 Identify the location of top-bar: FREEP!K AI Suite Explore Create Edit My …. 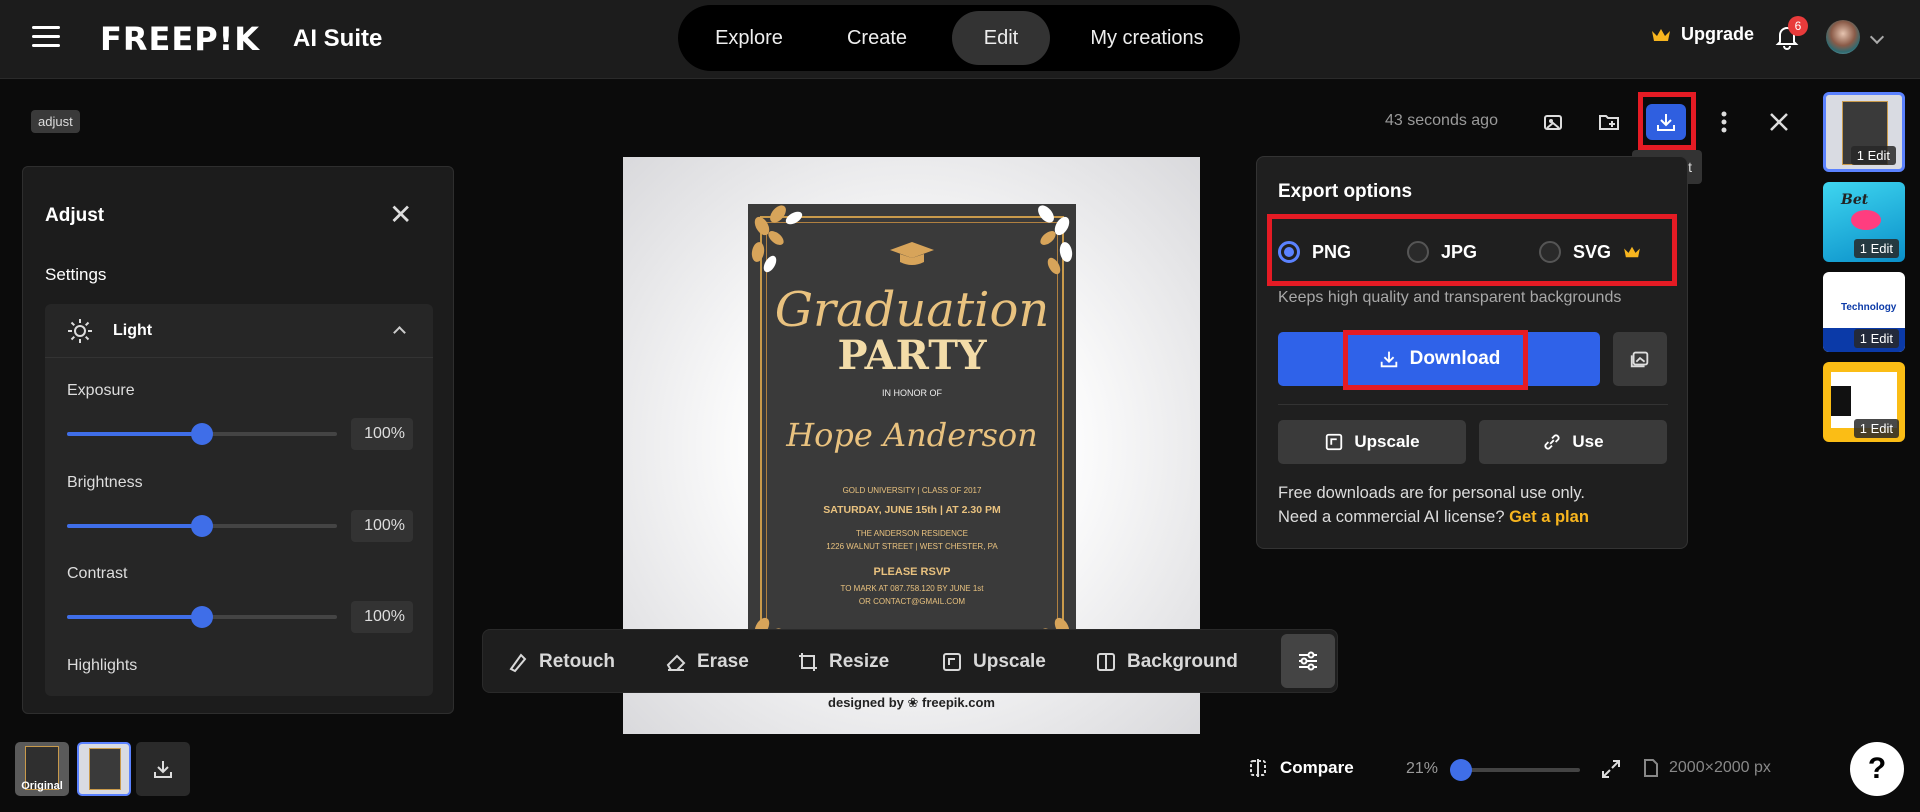
(960, 39).